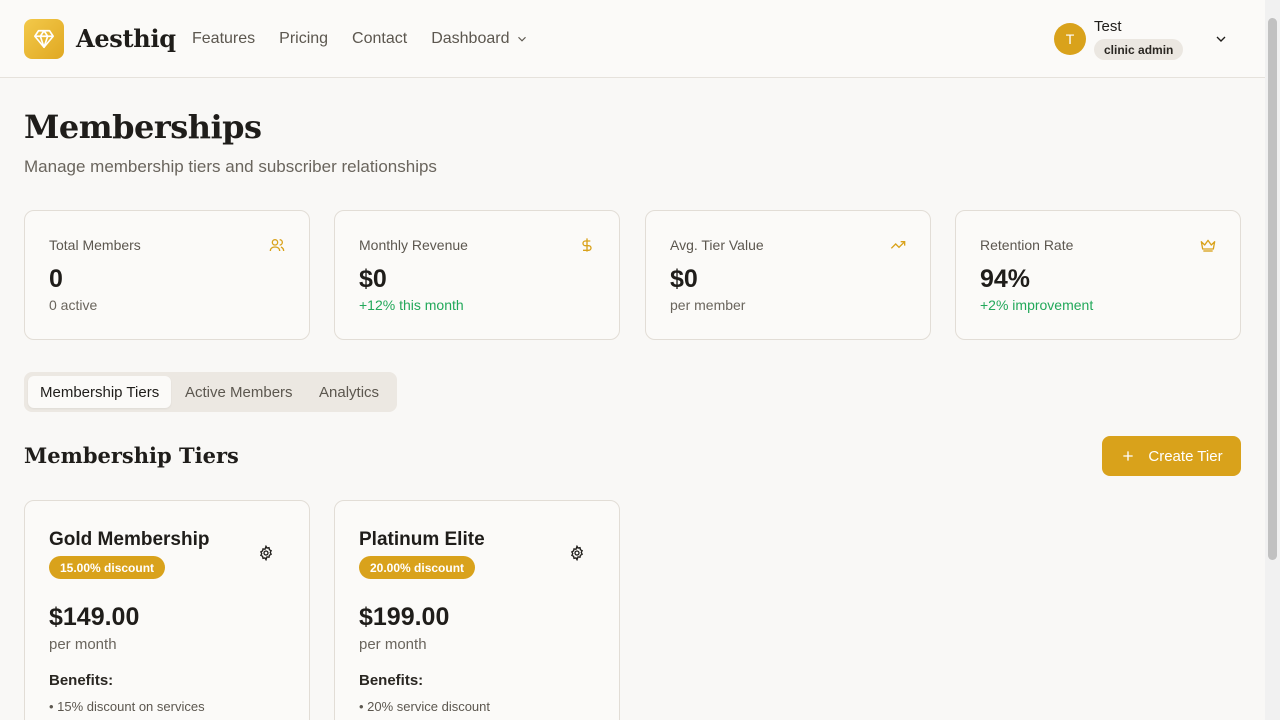  Describe the element at coordinates (95, 245) in the screenshot. I see `stat-label: Total Members` at that location.